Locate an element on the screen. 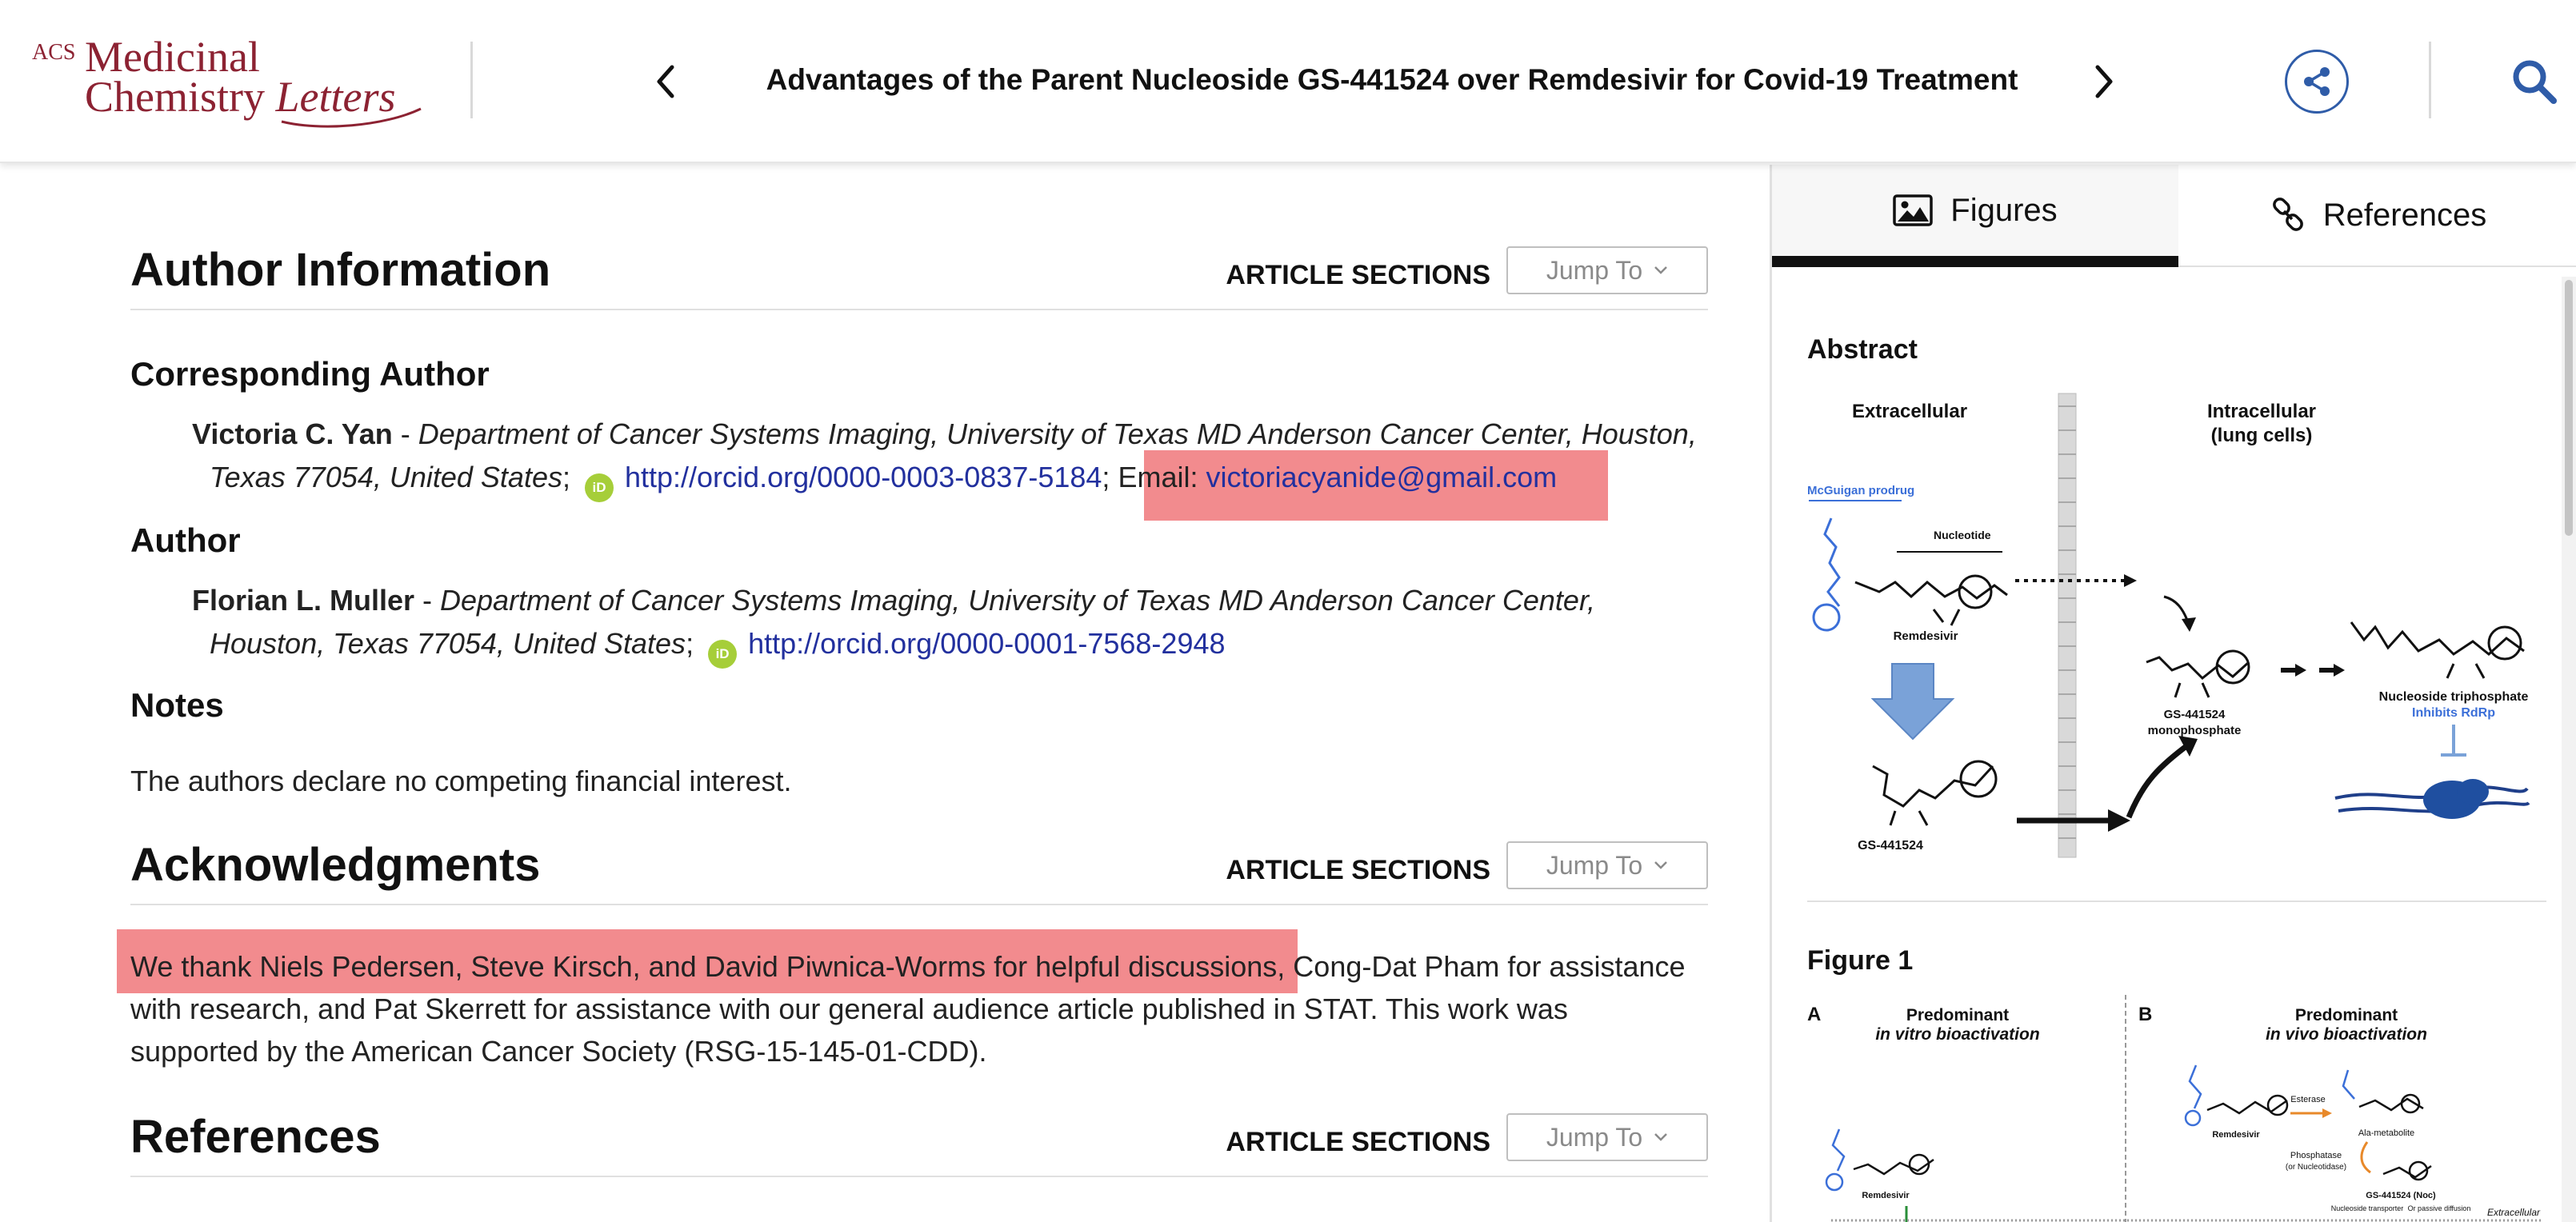 The width and height of the screenshot is (2576, 1222). svg-text: Ala-metabolite is located at coordinates (2386, 1133).